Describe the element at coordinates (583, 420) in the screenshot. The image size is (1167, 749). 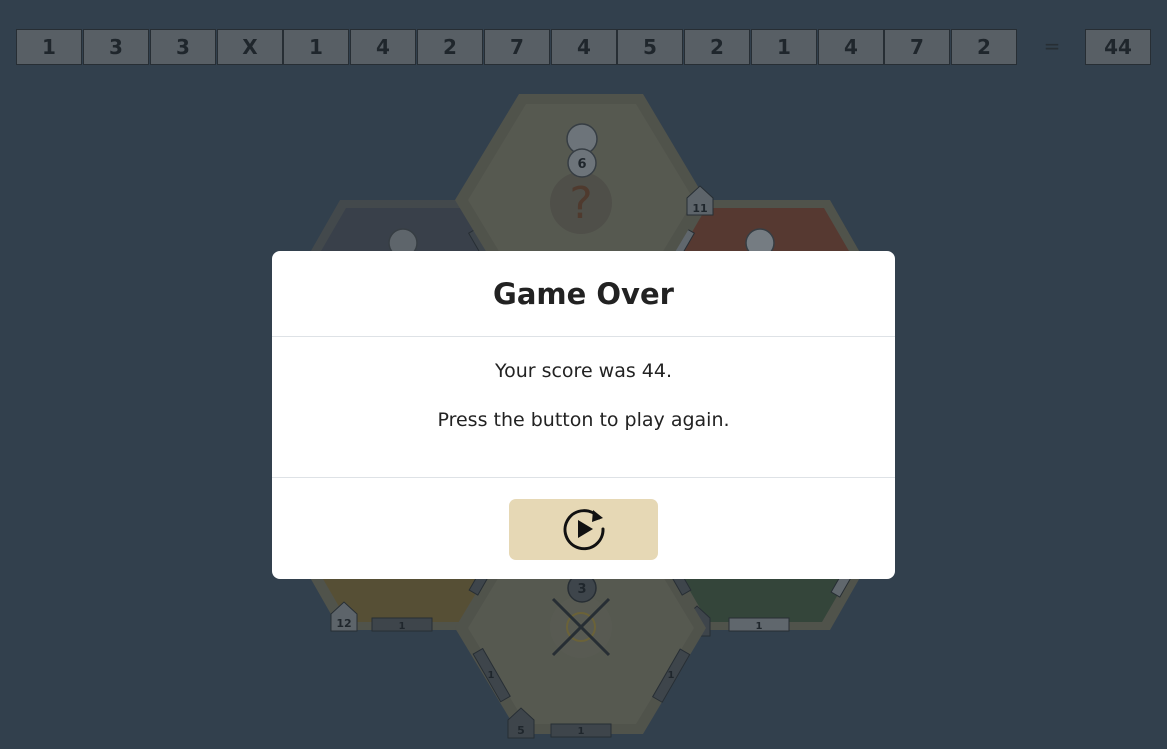
I see `play-again-message: Press the button to play again.` at that location.